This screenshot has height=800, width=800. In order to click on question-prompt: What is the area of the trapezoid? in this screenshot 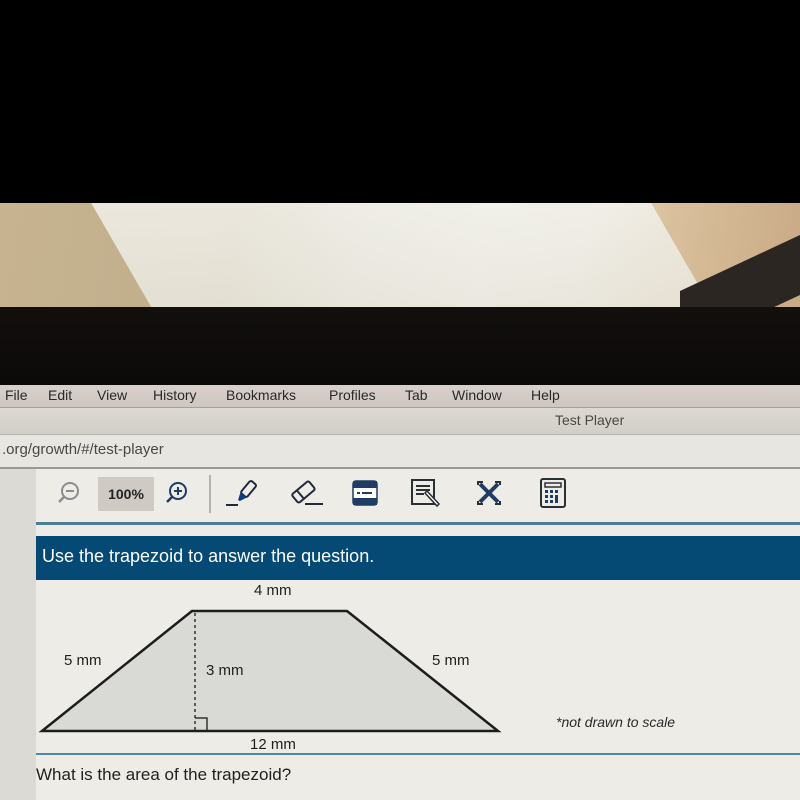, I will do `click(164, 774)`.